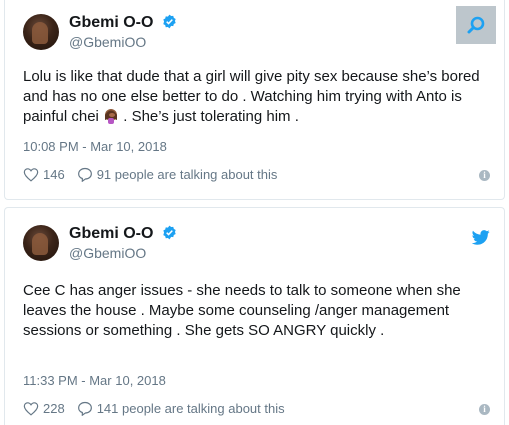 The image size is (509, 425). I want to click on search-button, so click(476, 25).